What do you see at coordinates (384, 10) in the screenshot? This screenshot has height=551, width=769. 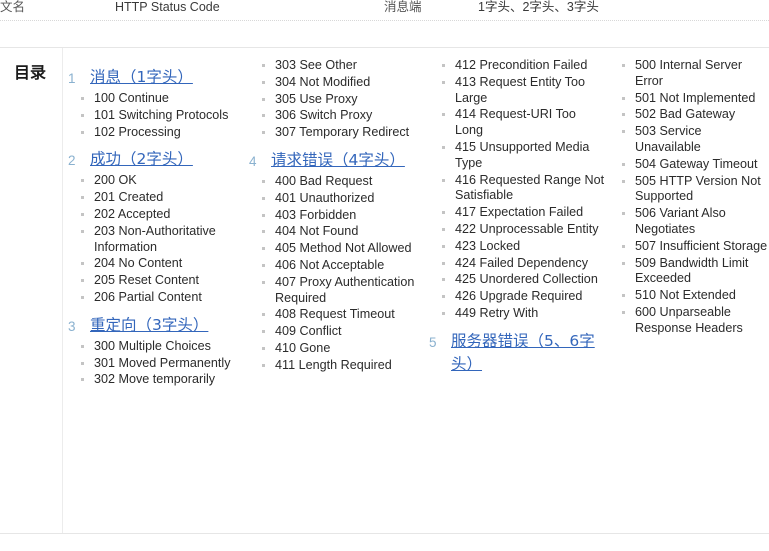 I see `infobox-row: 文名 HTTP Status Code 消息端 1字头、2字头、3字头` at bounding box center [384, 10].